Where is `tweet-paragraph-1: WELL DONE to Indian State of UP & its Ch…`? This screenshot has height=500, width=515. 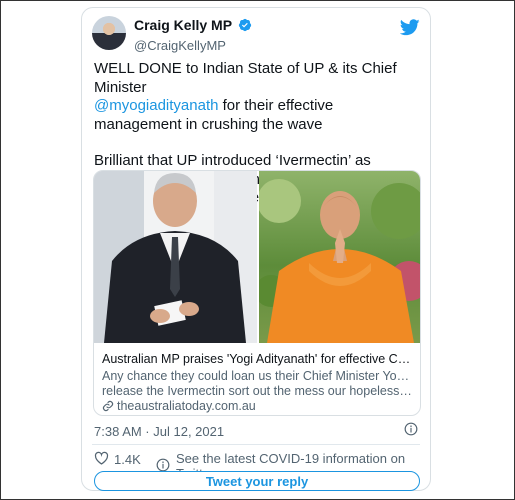 tweet-paragraph-1: WELL DONE to Indian State of UP & its Ch… is located at coordinates (257, 97).